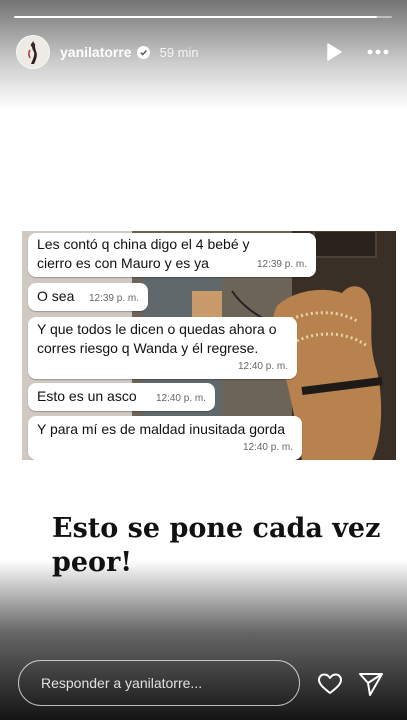  Describe the element at coordinates (143, 52) in the screenshot. I see `verified-badge-icon` at that location.